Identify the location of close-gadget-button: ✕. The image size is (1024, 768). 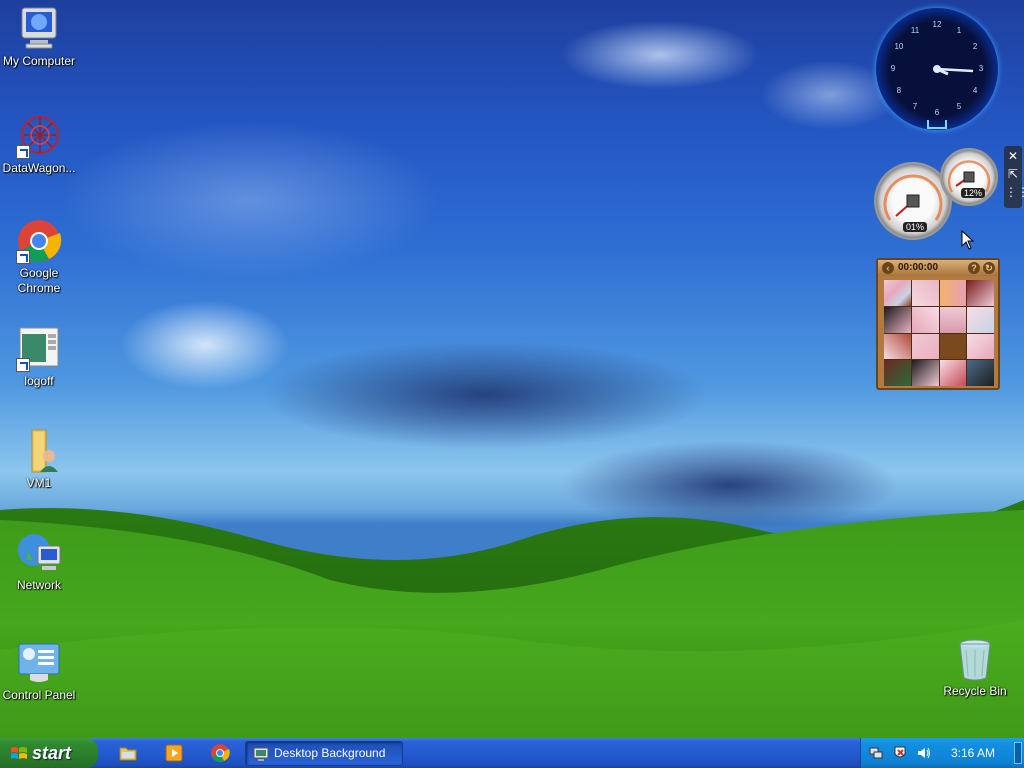
(1013, 156).